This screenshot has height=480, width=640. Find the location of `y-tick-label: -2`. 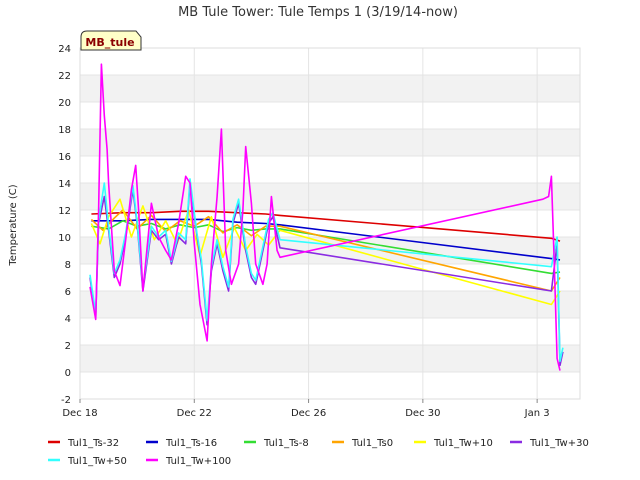

y-tick-label: -2 is located at coordinates (66, 400).